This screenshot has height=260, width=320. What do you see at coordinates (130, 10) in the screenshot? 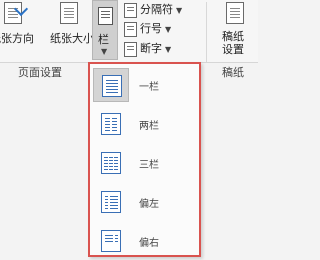
I see `breaks-icon` at bounding box center [130, 10].